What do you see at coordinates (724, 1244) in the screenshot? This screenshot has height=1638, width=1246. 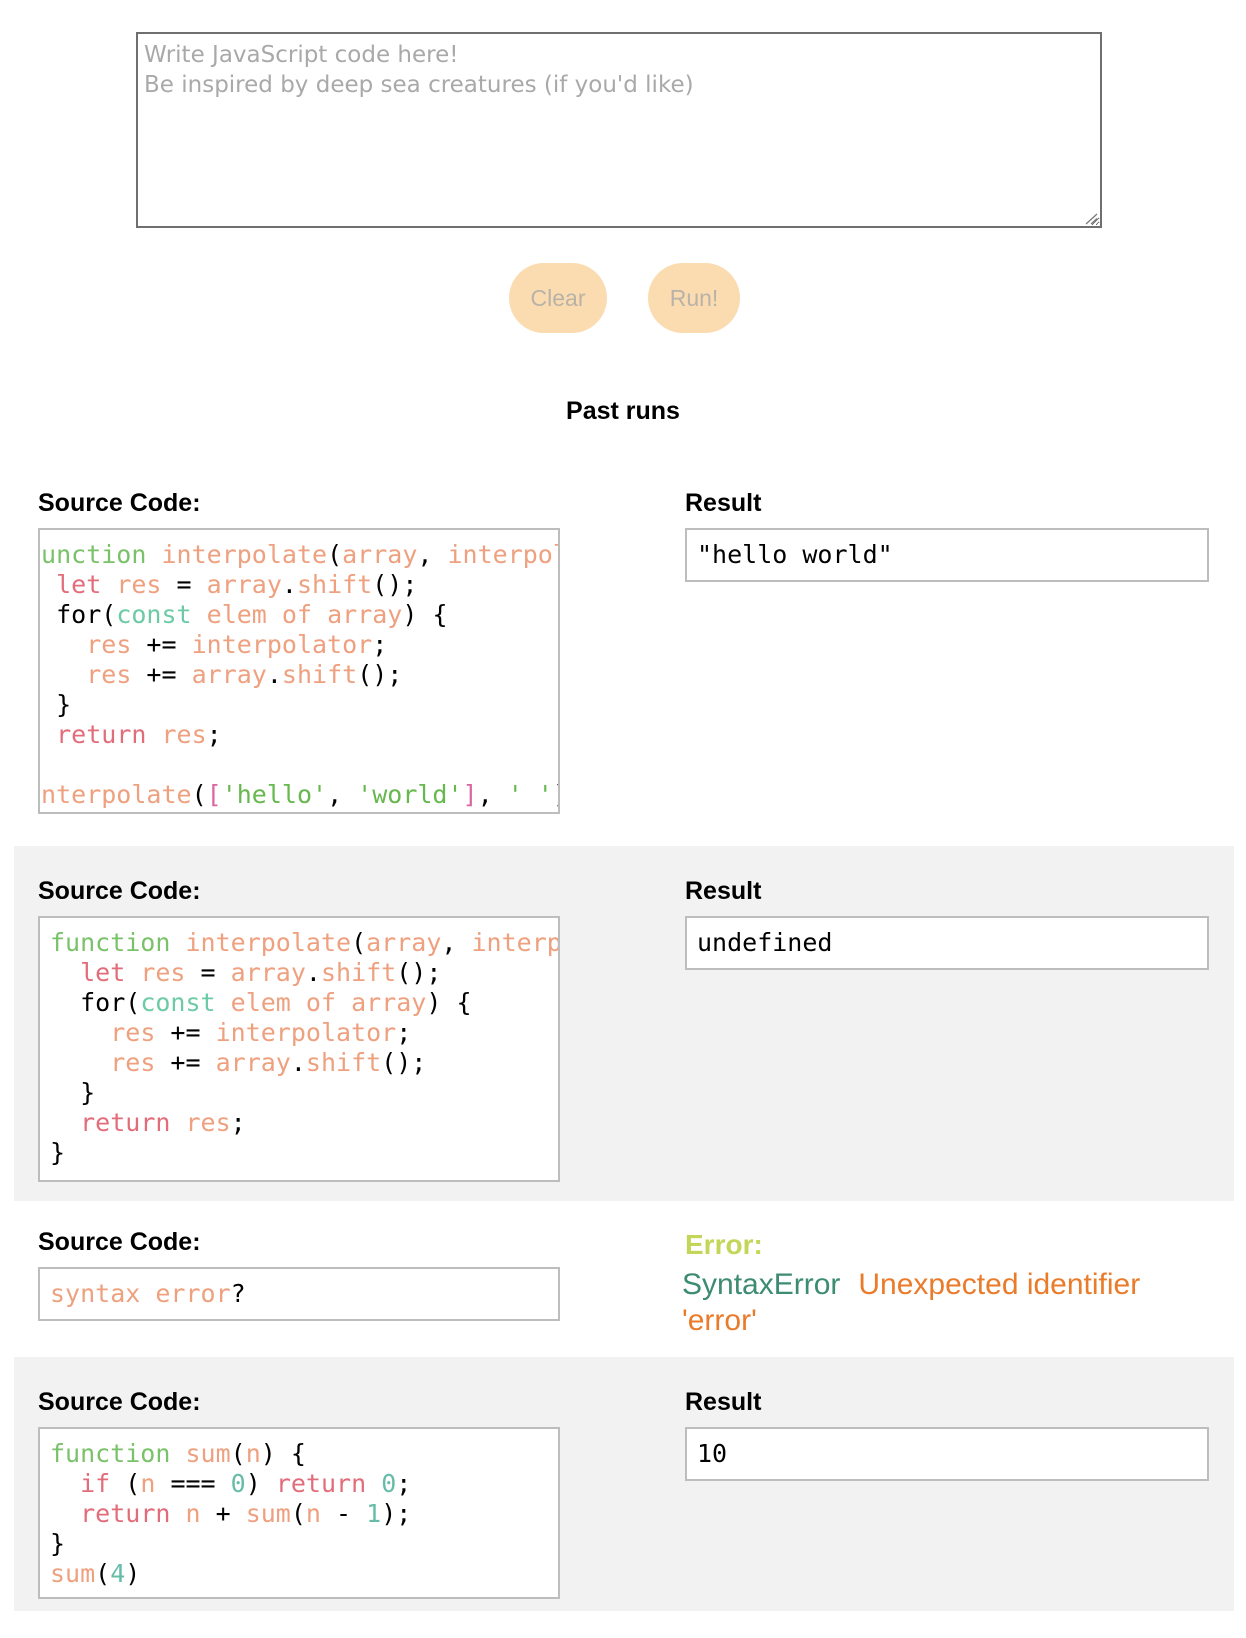 I see `error-label: Error:` at bounding box center [724, 1244].